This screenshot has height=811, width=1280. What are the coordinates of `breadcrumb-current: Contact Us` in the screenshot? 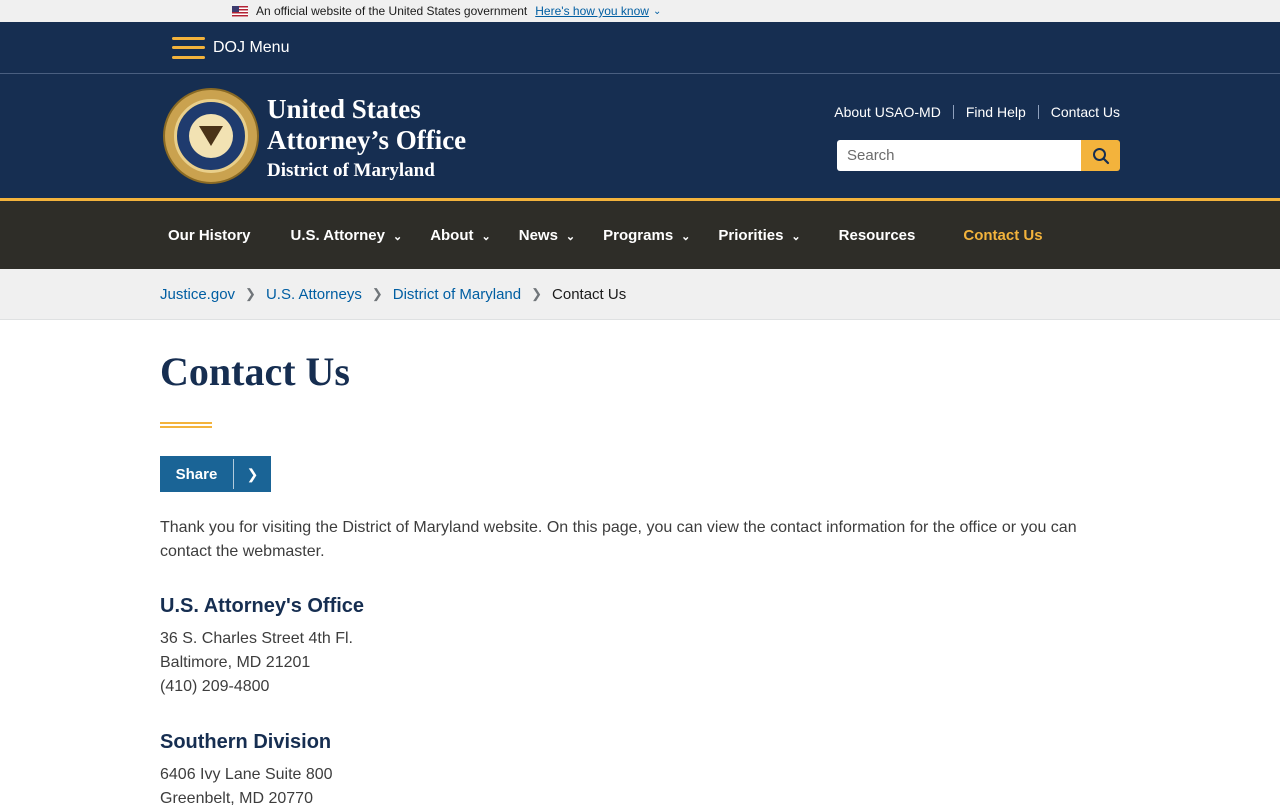 It's located at (589, 294).